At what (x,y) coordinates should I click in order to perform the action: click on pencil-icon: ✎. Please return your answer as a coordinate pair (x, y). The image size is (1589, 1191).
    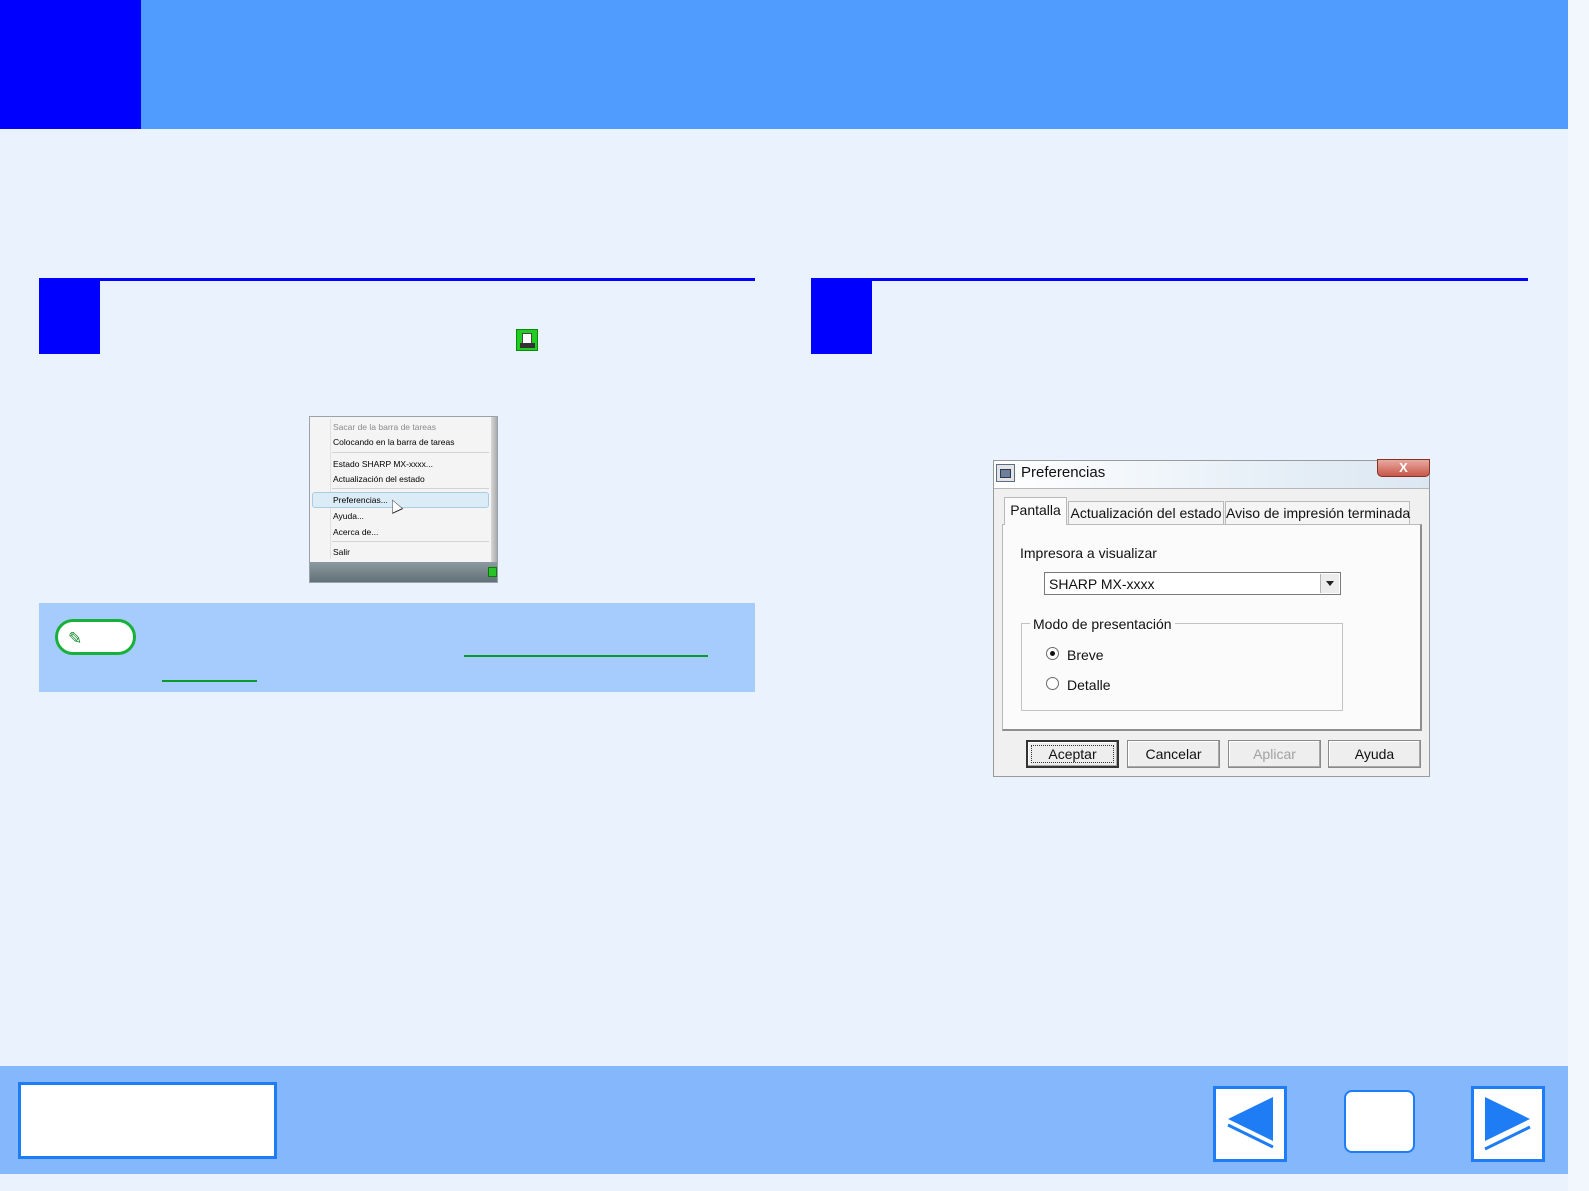
    Looking at the image, I should click on (75, 638).